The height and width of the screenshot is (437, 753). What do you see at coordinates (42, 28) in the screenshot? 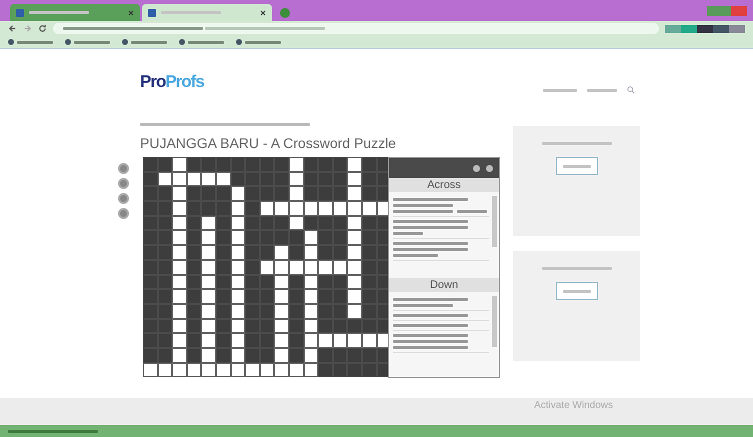
I see `reload-icon` at bounding box center [42, 28].